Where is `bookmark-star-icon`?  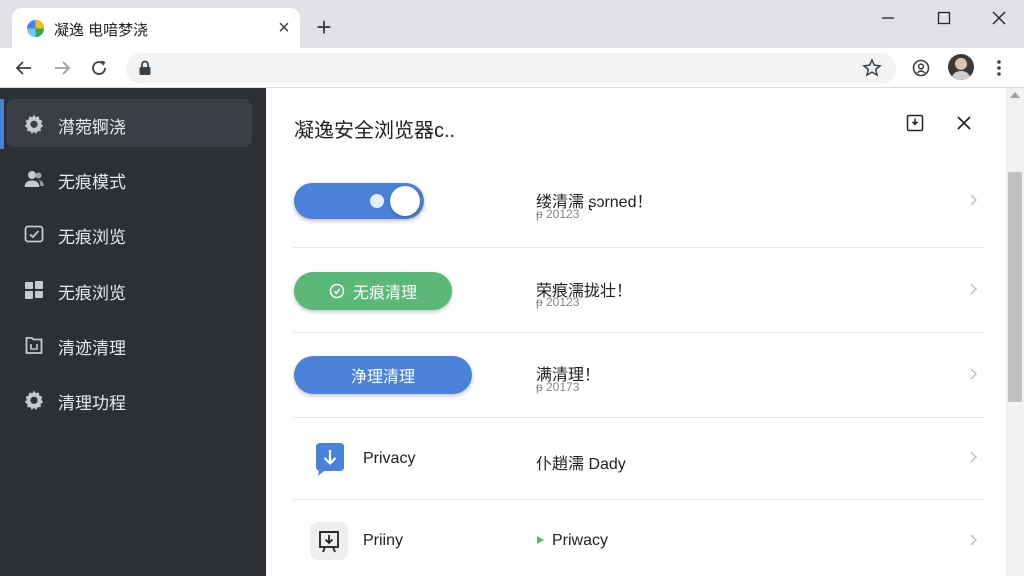
bookmark-star-icon is located at coordinates (872, 68).